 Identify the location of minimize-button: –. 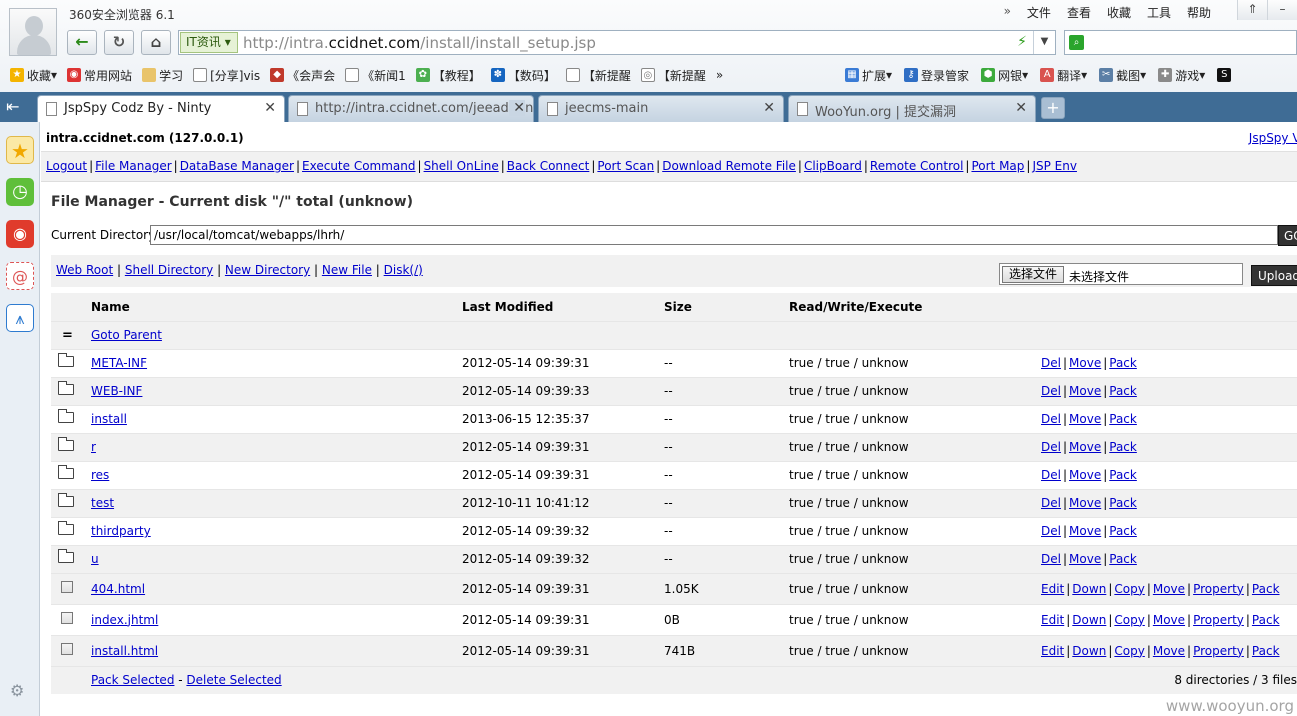
(1282, 10).